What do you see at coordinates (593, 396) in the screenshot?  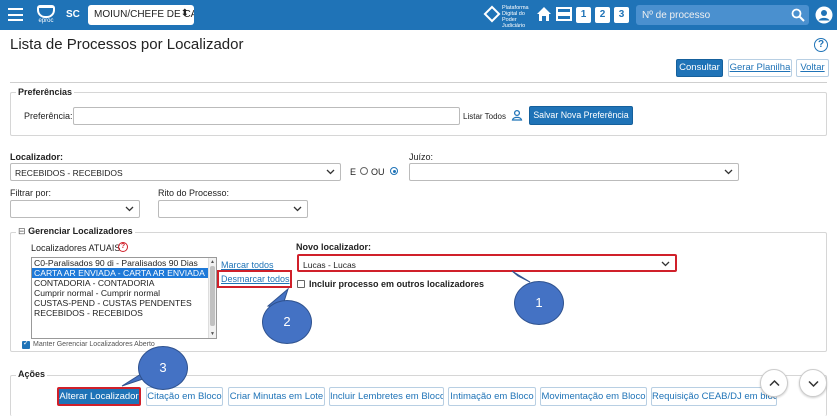 I see `movimentacao-bloco-button: Movimentação em Bloco` at bounding box center [593, 396].